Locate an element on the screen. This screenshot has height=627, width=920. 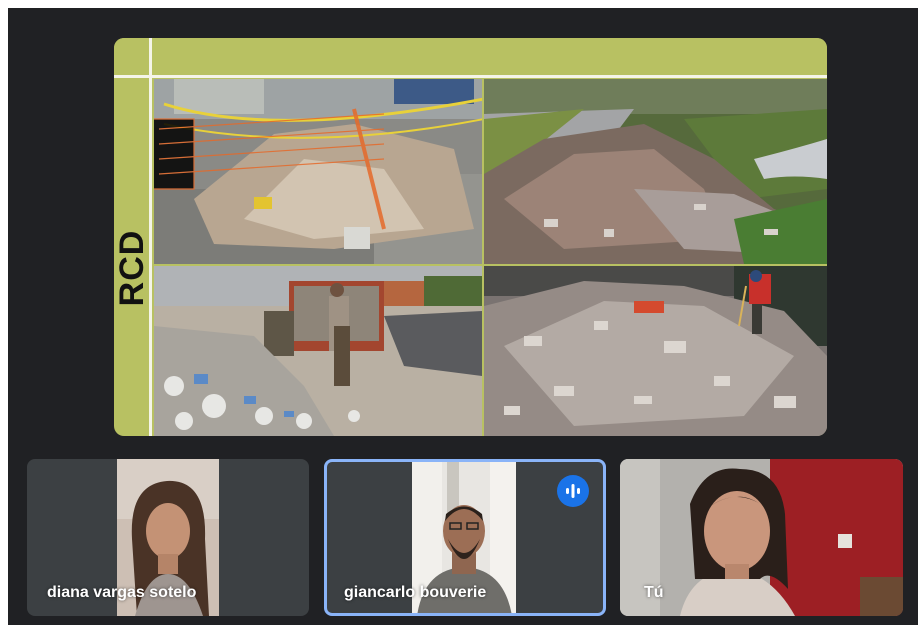
participant-name: diana vargas sotelo is located at coordinates (122, 592).